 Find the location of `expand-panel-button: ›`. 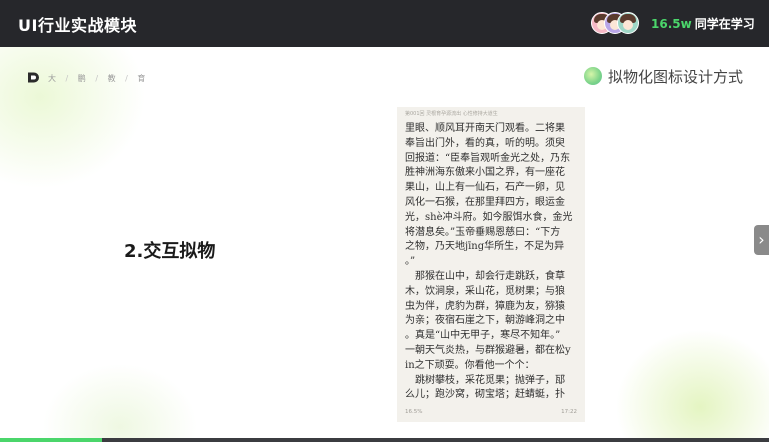

expand-panel-button: › is located at coordinates (761, 240).